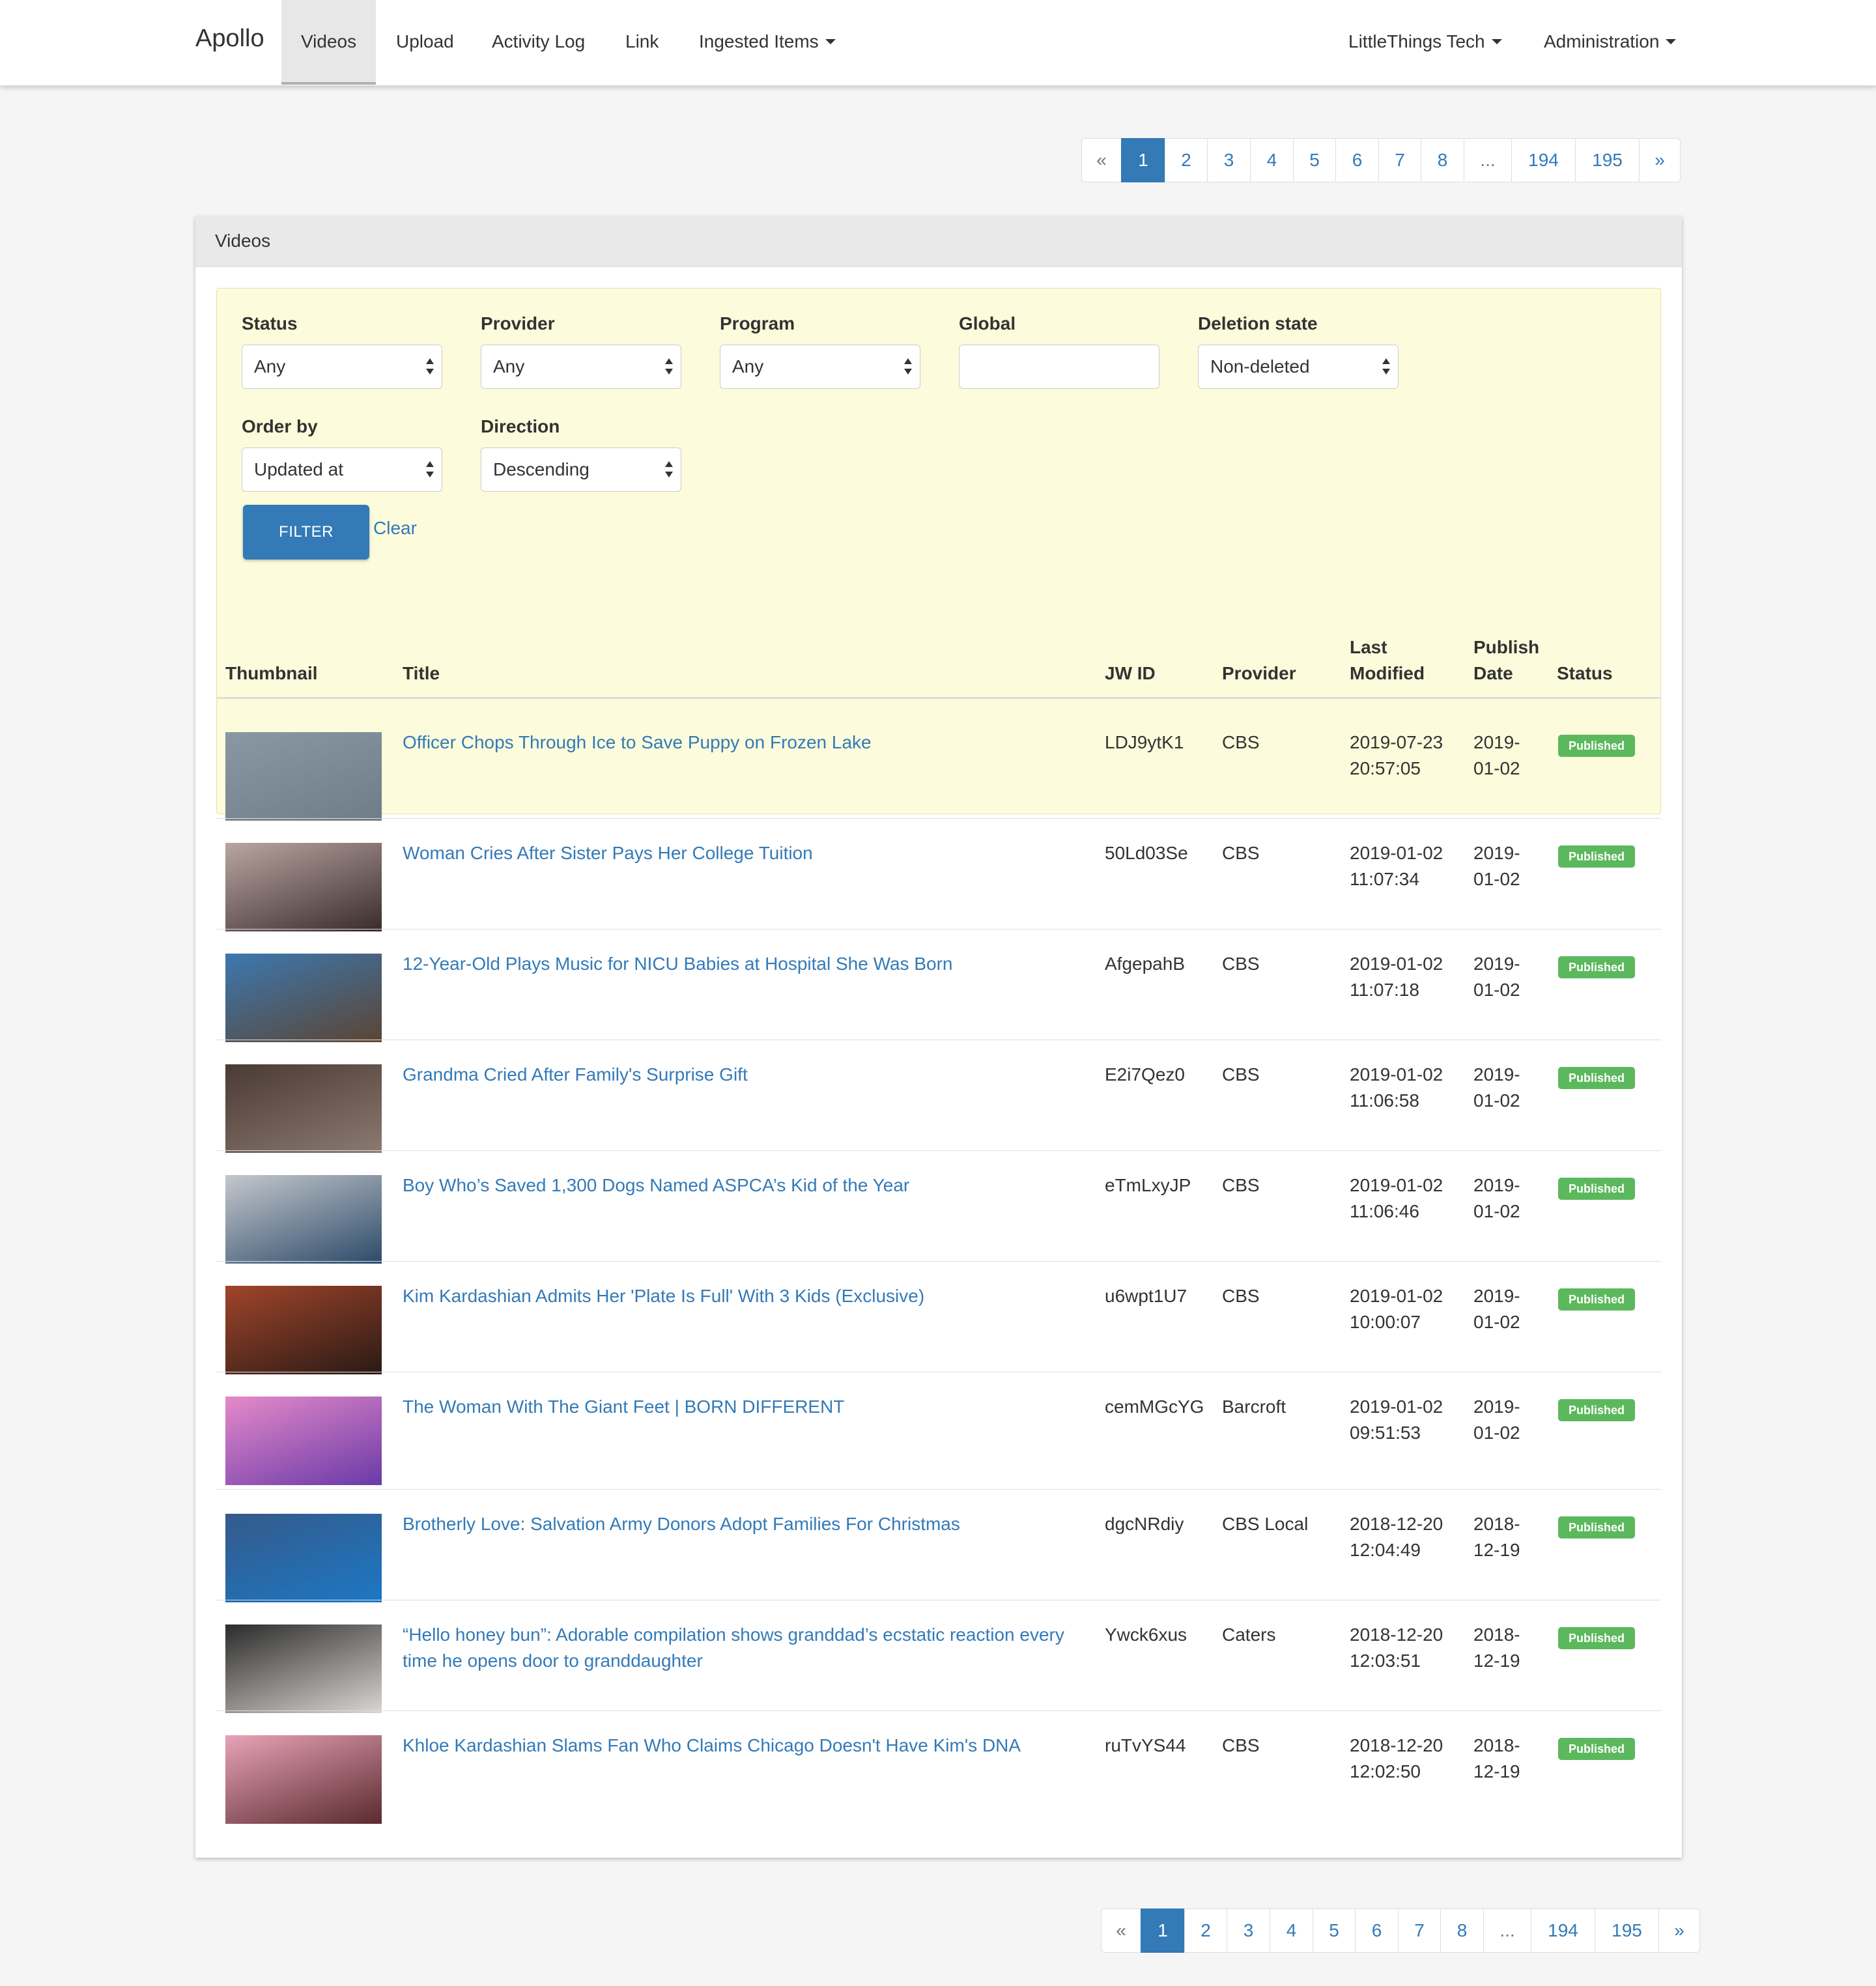 Image resolution: width=1876 pixels, height=1986 pixels. What do you see at coordinates (1397, 1088) in the screenshot?
I see `video-last-modified: 2019-01-02 11:06:58` at bounding box center [1397, 1088].